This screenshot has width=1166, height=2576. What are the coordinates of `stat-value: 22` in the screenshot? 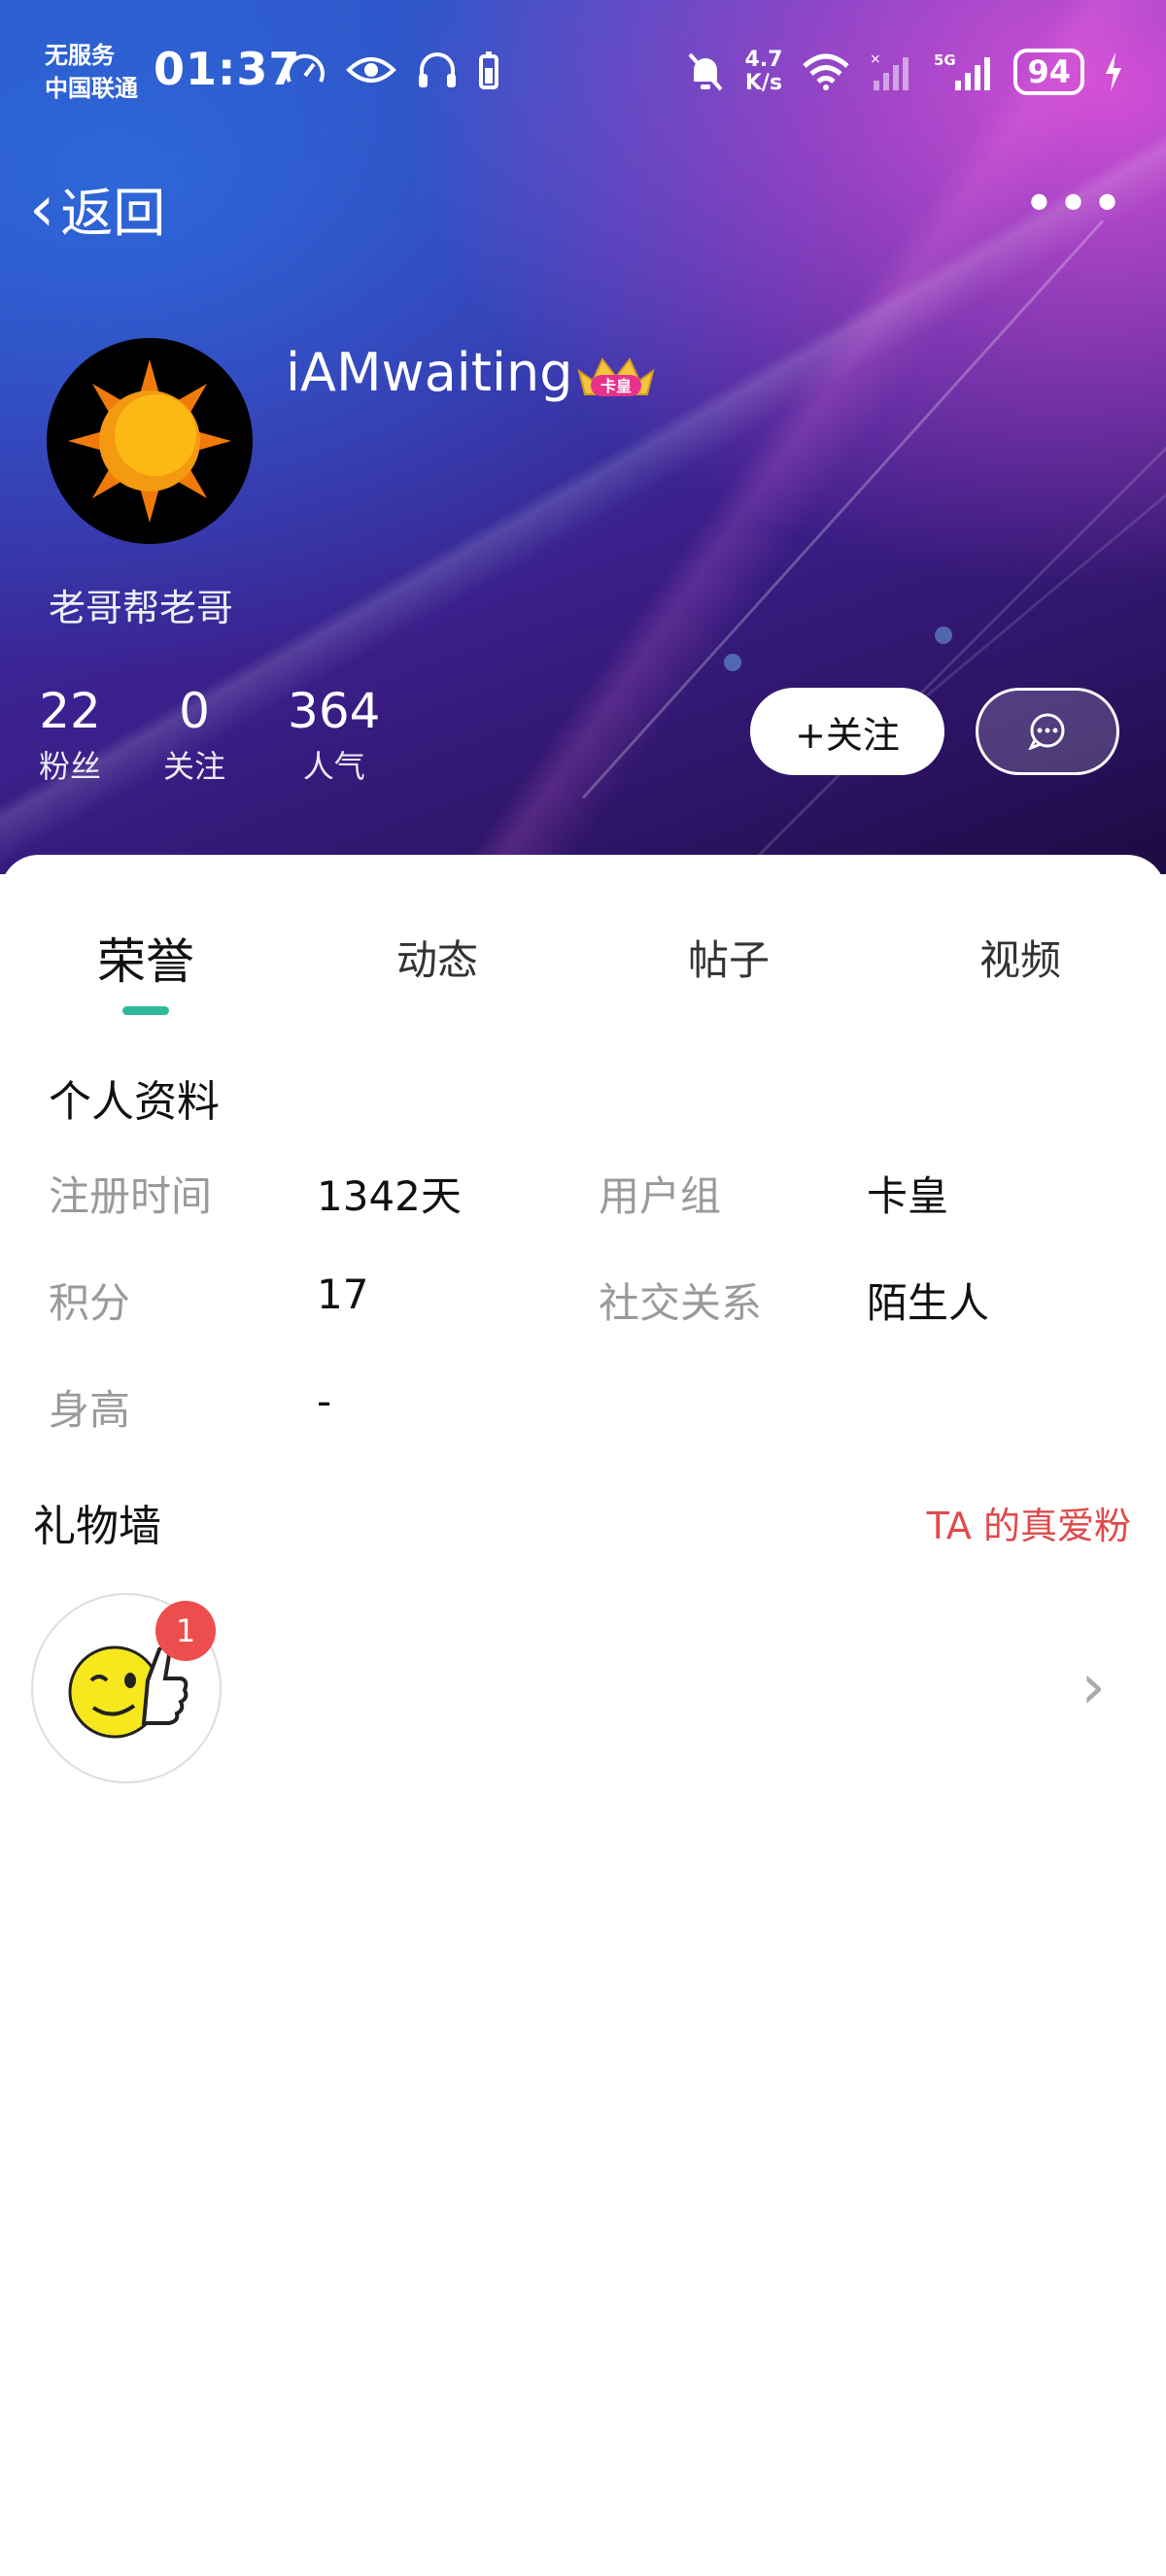 It's located at (70, 711).